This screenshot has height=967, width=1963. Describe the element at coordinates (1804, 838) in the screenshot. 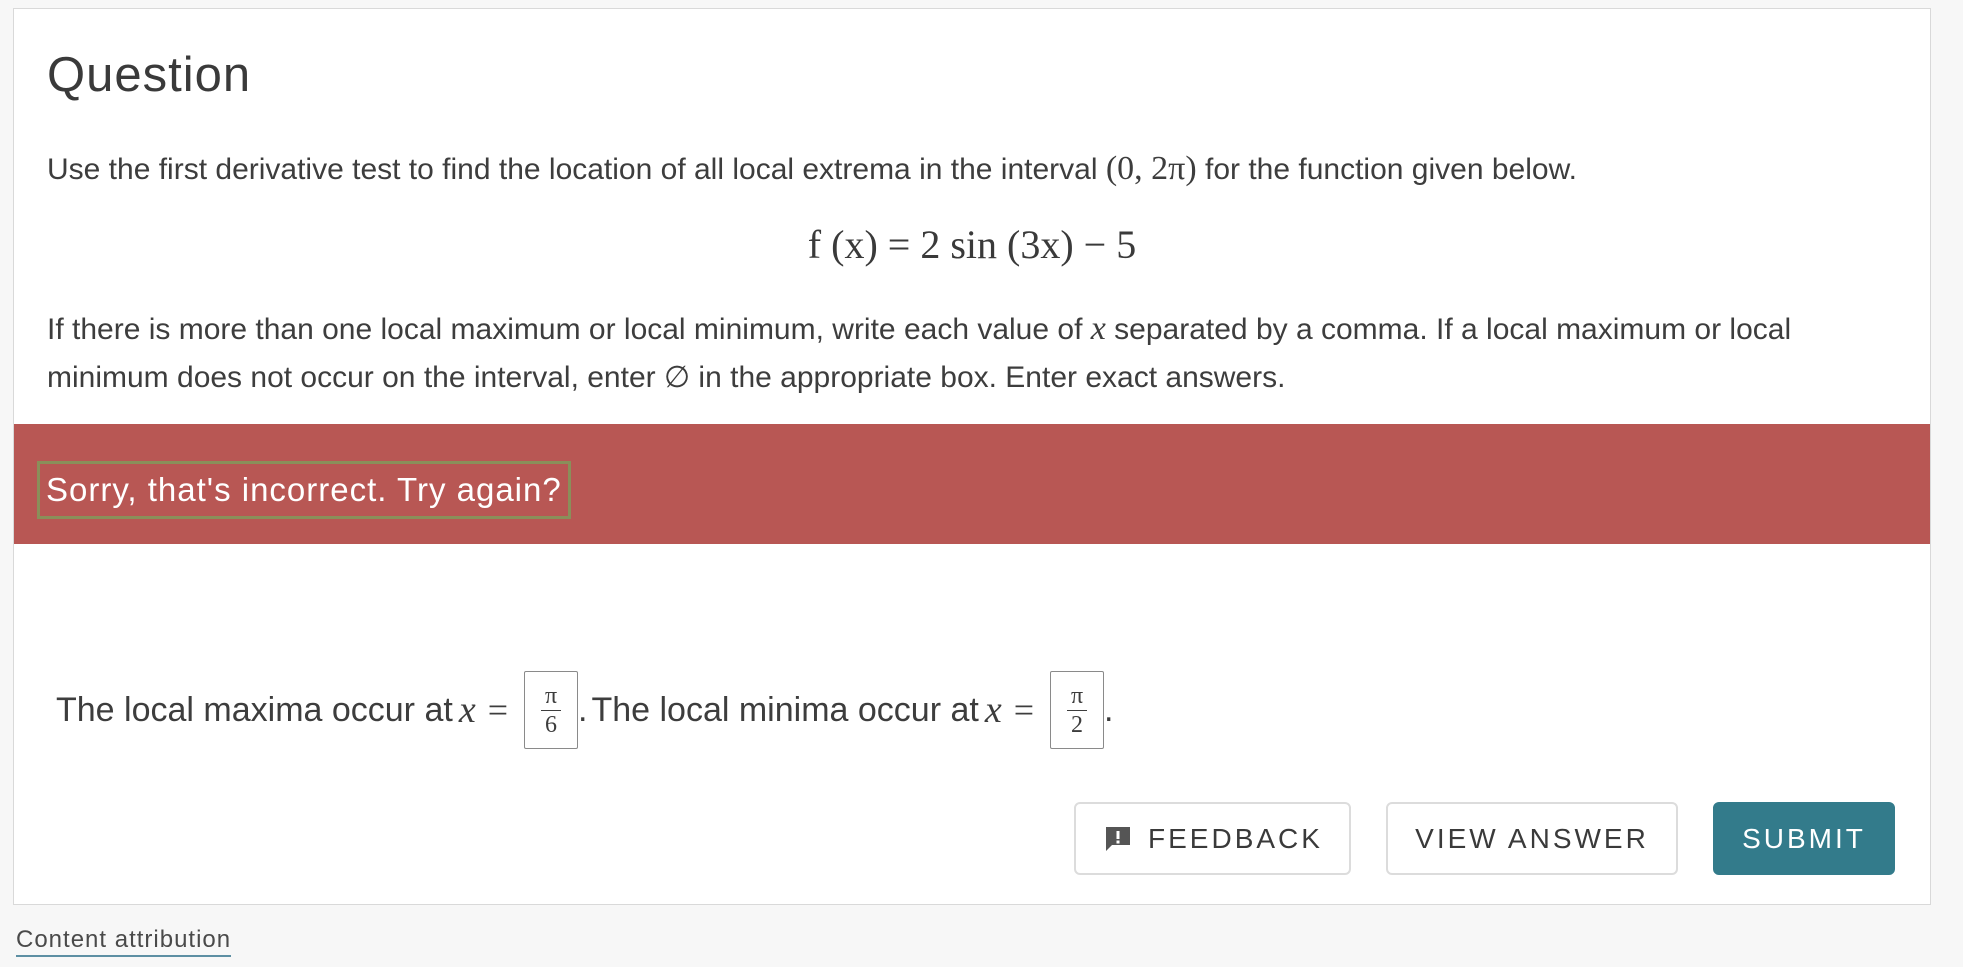

I see `submit-button: SUBMIT` at that location.